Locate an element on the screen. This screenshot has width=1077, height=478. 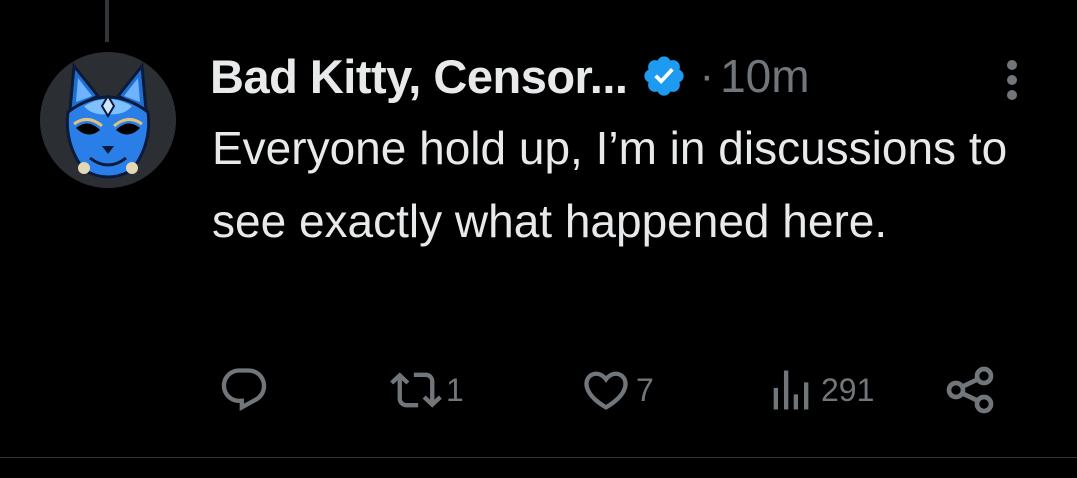
cat-mask-avatar-image is located at coordinates (108, 120).